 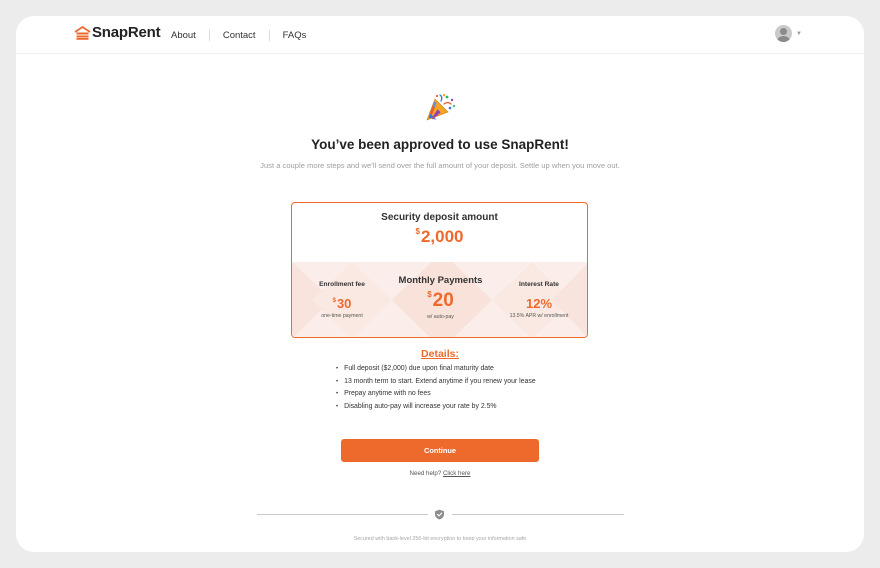 I want to click on user-avatar-icon, so click(x=783, y=33).